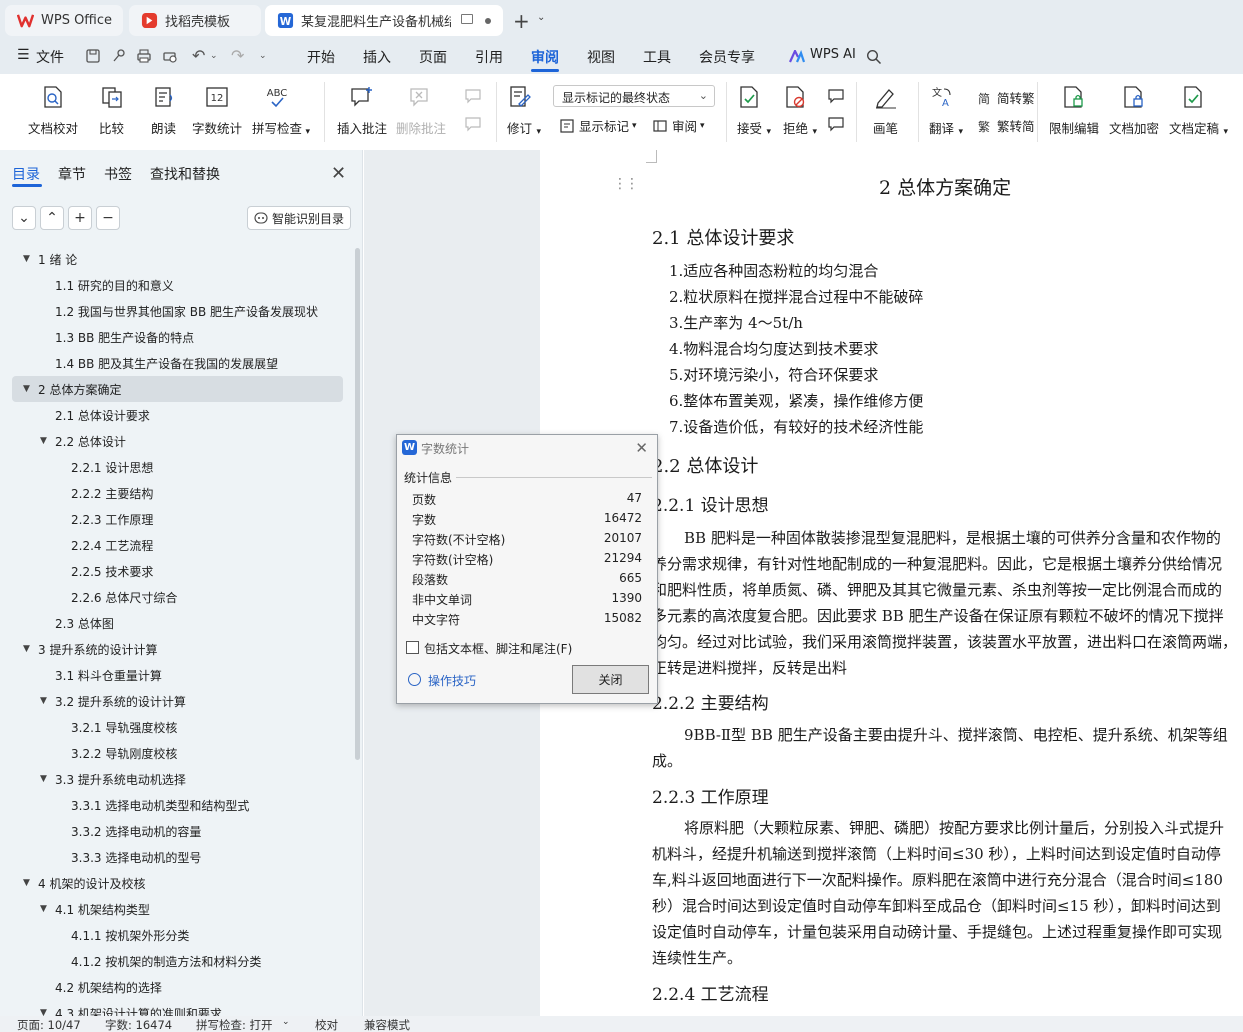  I want to click on toc-item: 2.3 总体图, so click(177, 623).